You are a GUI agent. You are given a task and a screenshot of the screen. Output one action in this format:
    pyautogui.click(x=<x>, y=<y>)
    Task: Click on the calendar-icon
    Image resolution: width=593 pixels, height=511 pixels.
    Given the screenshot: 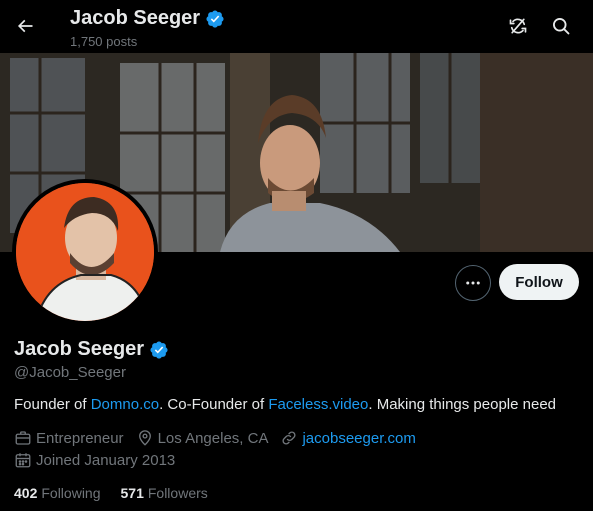 What is the action you would take?
    pyautogui.click(x=23, y=460)
    